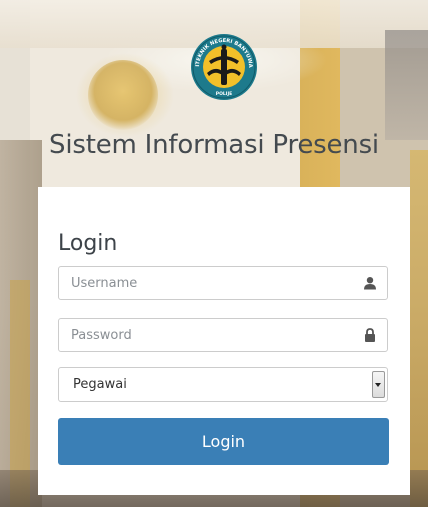  Describe the element at coordinates (205, 283) in the screenshot. I see `username-input` at that location.